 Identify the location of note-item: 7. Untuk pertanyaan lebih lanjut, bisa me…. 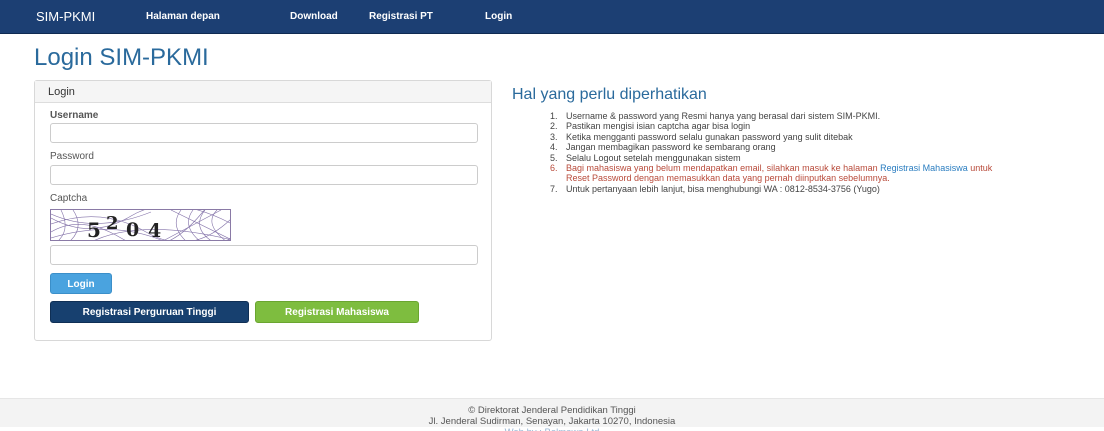
(775, 189).